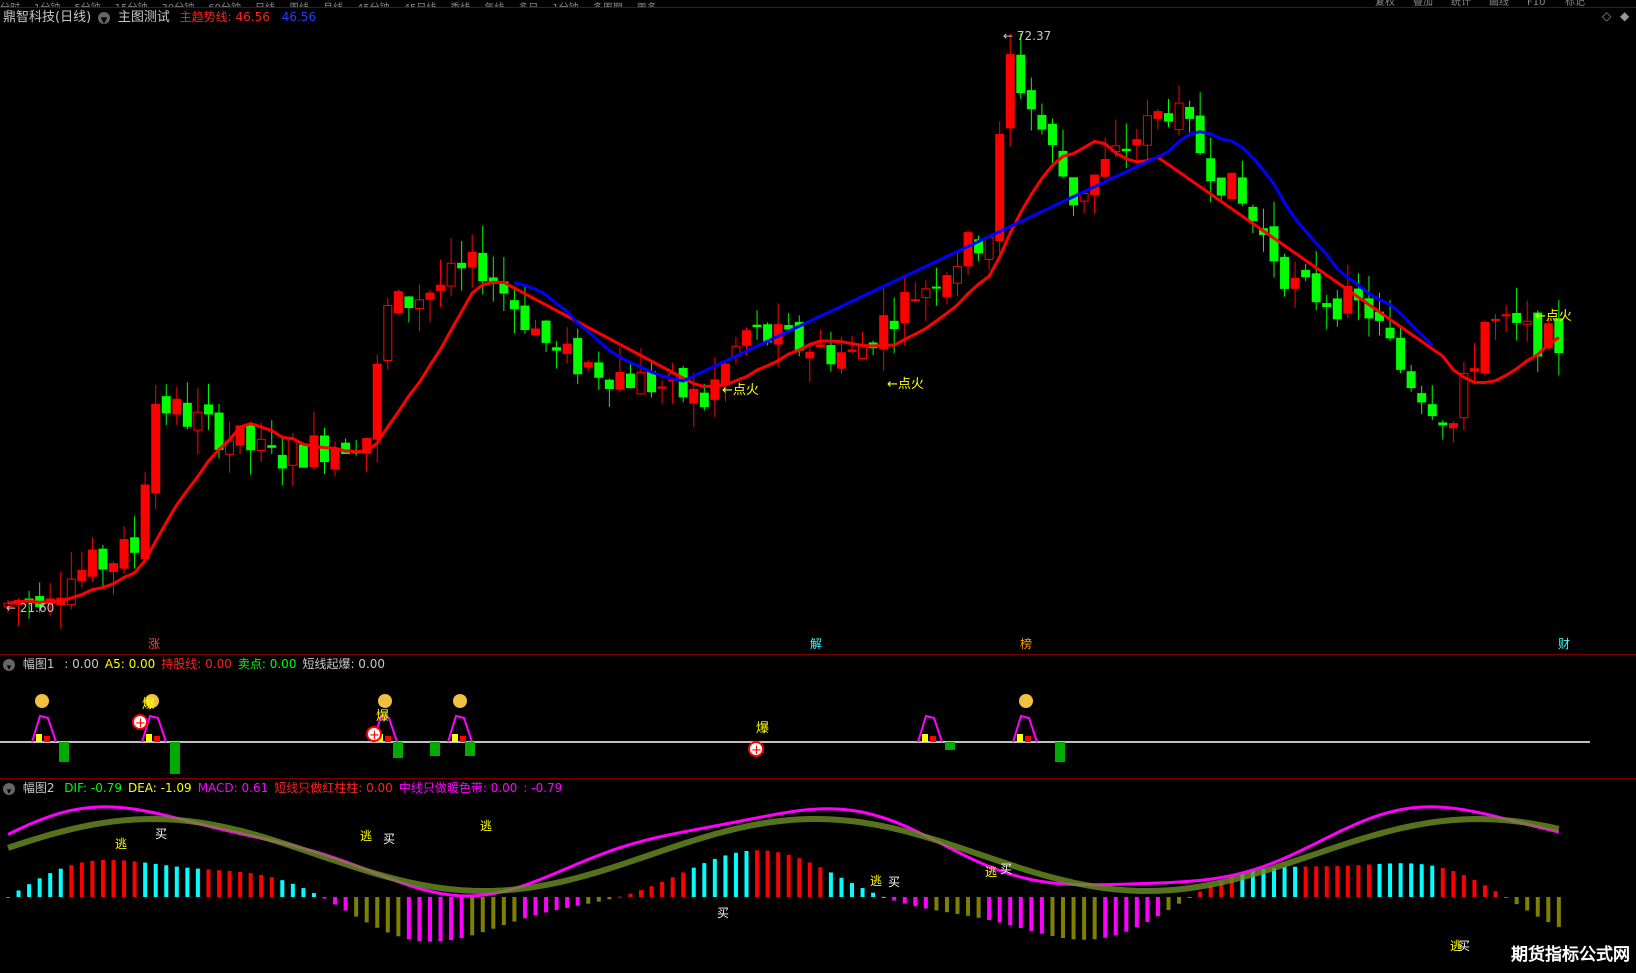 Image resolution: width=1636 pixels, height=973 pixels. Describe the element at coordinates (1570, 955) in the screenshot. I see `watermark: 期货指标公式网` at that location.